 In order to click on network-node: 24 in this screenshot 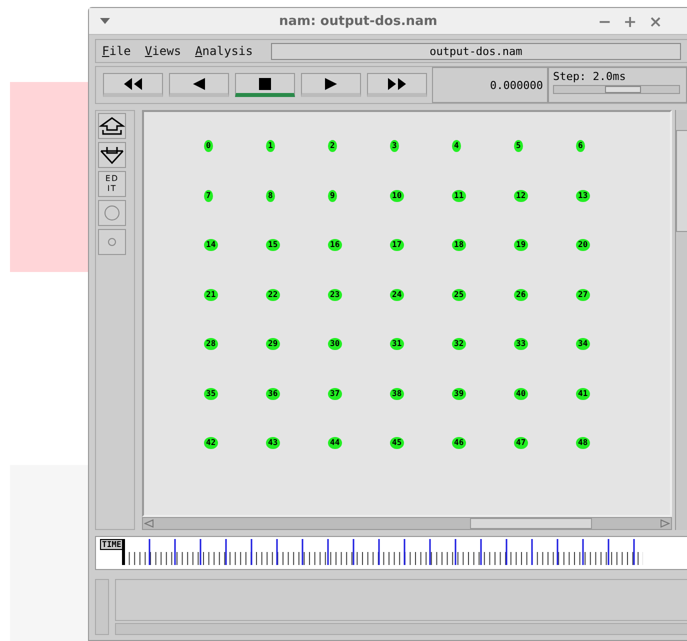, I will do `click(397, 294)`.